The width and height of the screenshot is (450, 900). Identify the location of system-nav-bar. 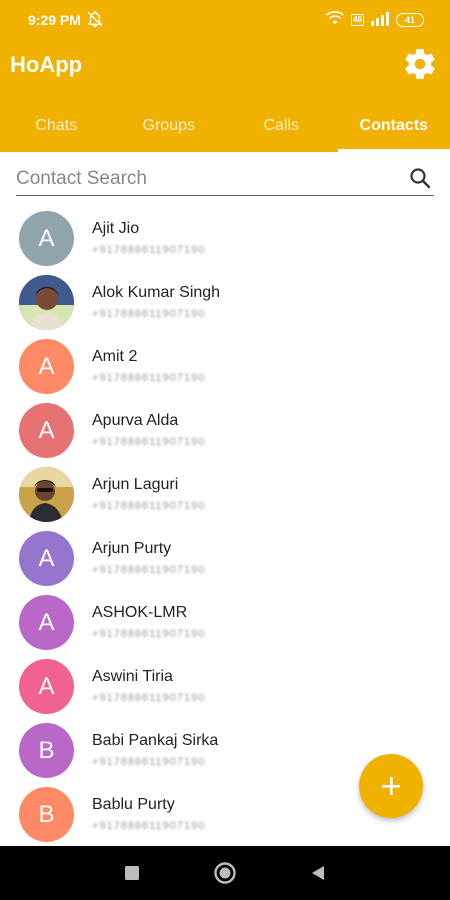
(225, 873).